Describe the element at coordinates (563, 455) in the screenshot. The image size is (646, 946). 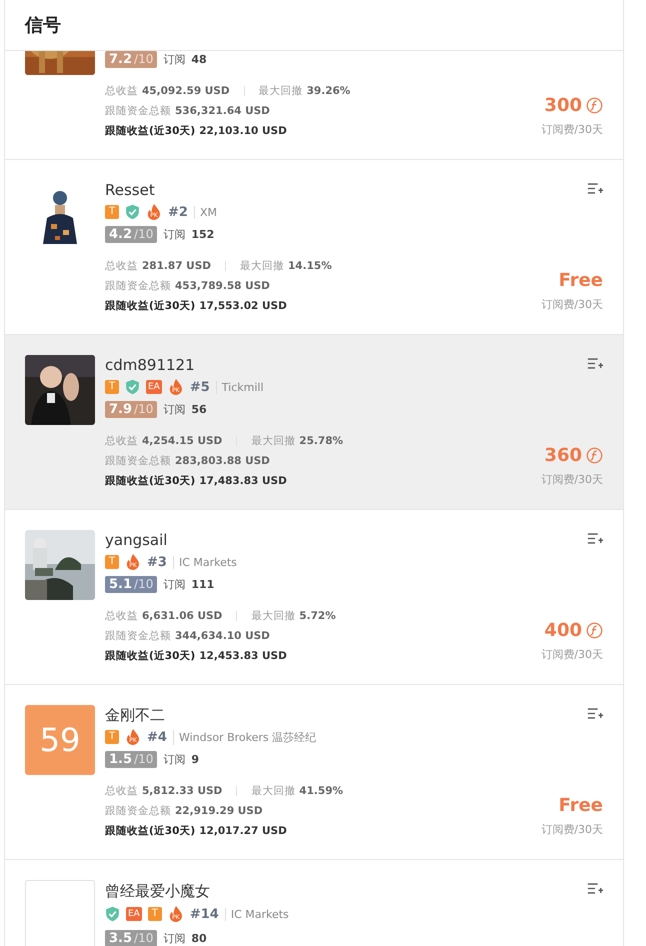
I see `price-value: 360` at that location.